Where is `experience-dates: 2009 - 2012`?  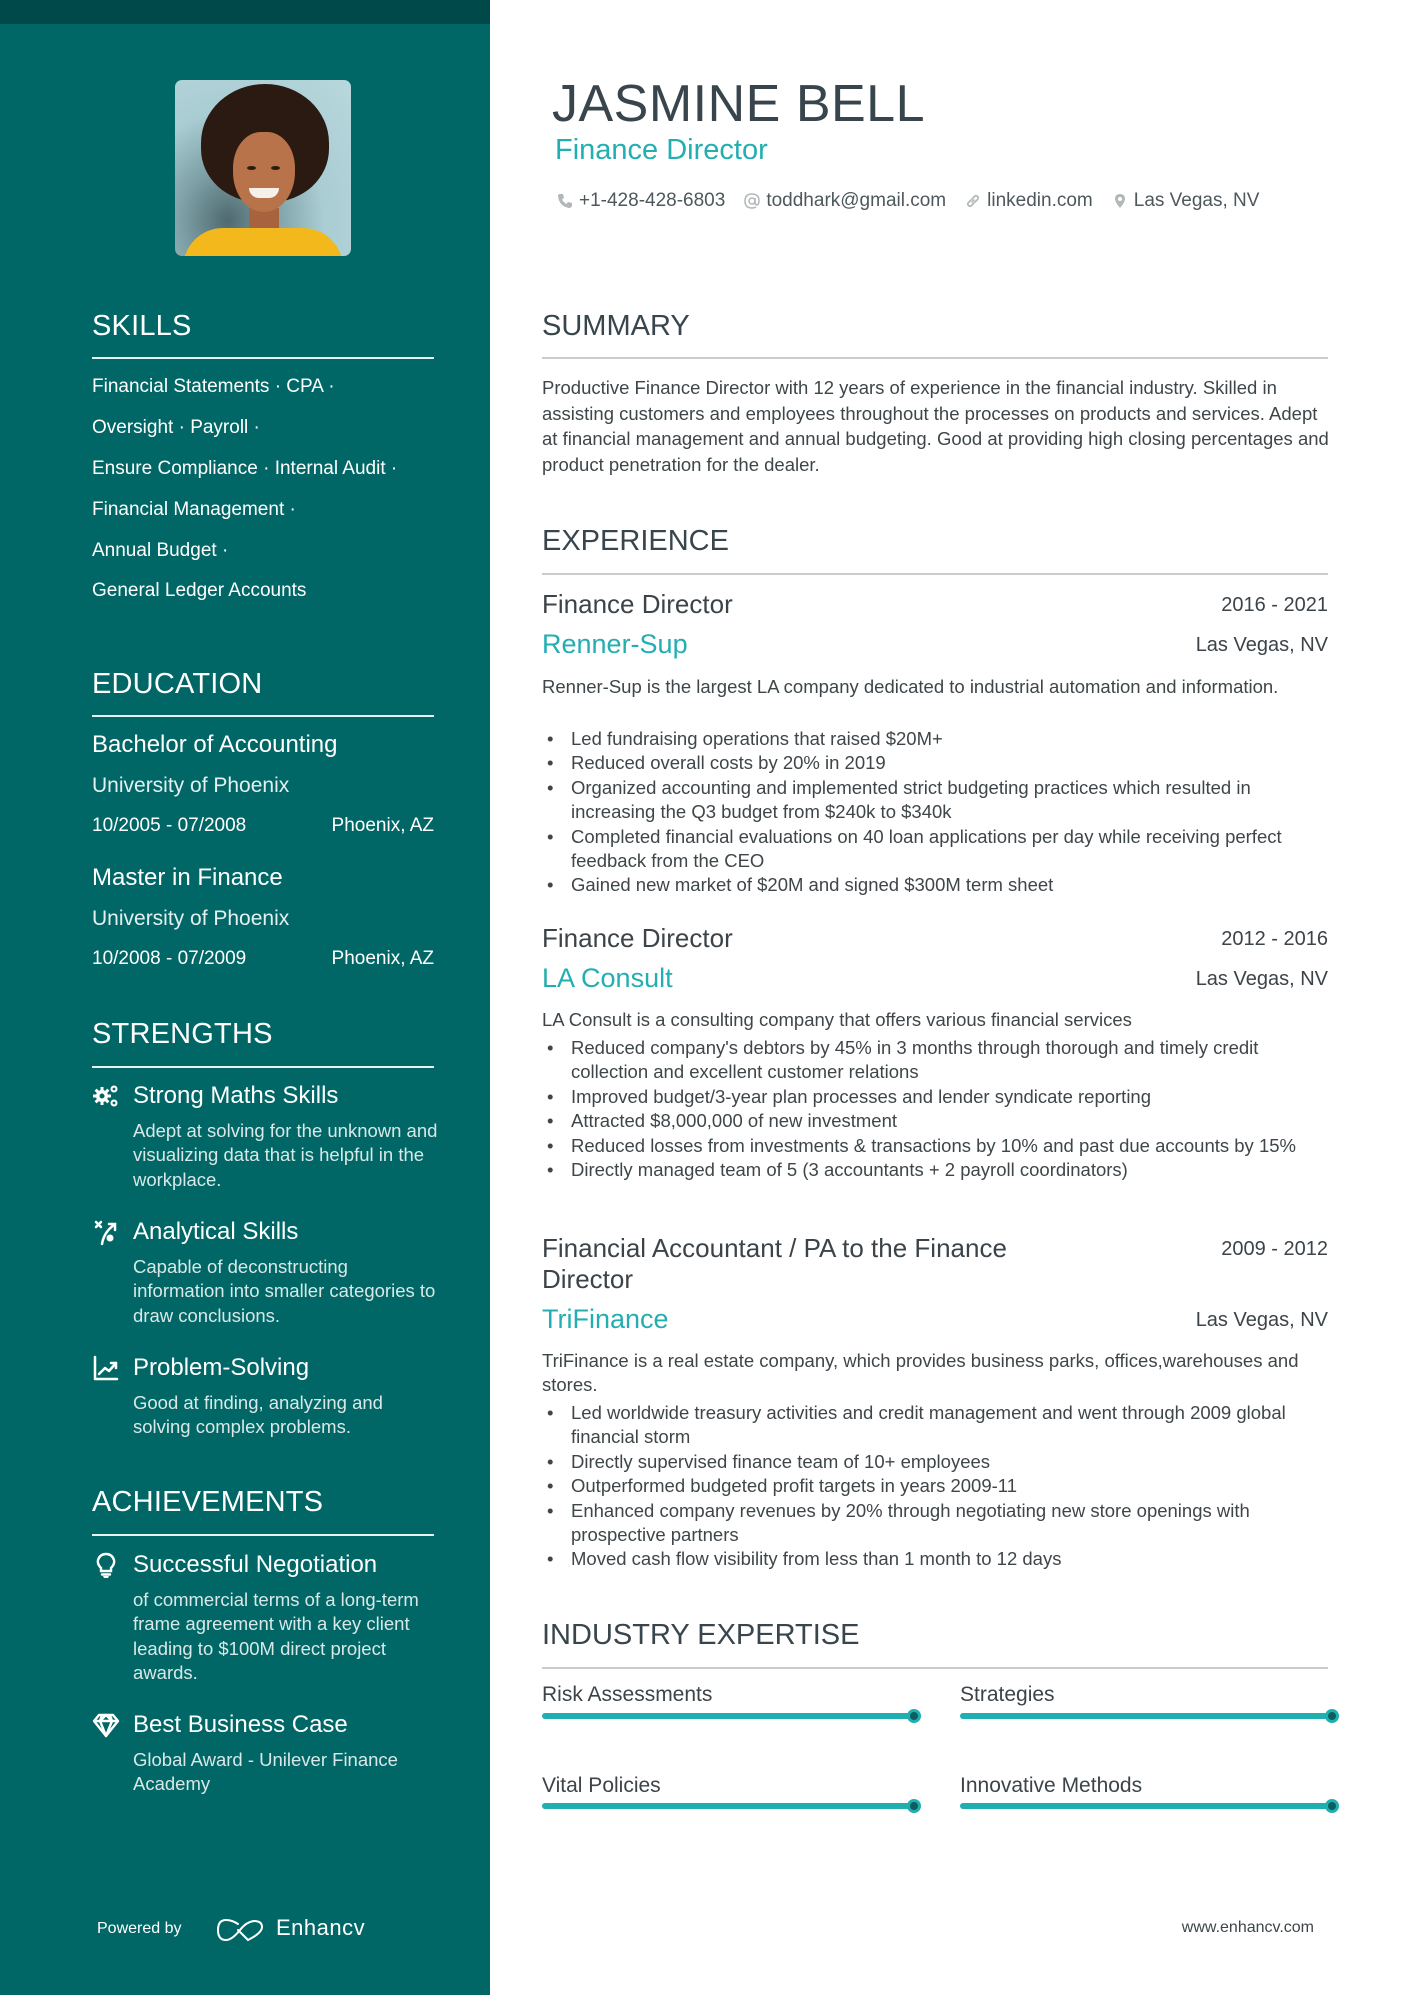
experience-dates: 2009 - 2012 is located at coordinates (1274, 1249).